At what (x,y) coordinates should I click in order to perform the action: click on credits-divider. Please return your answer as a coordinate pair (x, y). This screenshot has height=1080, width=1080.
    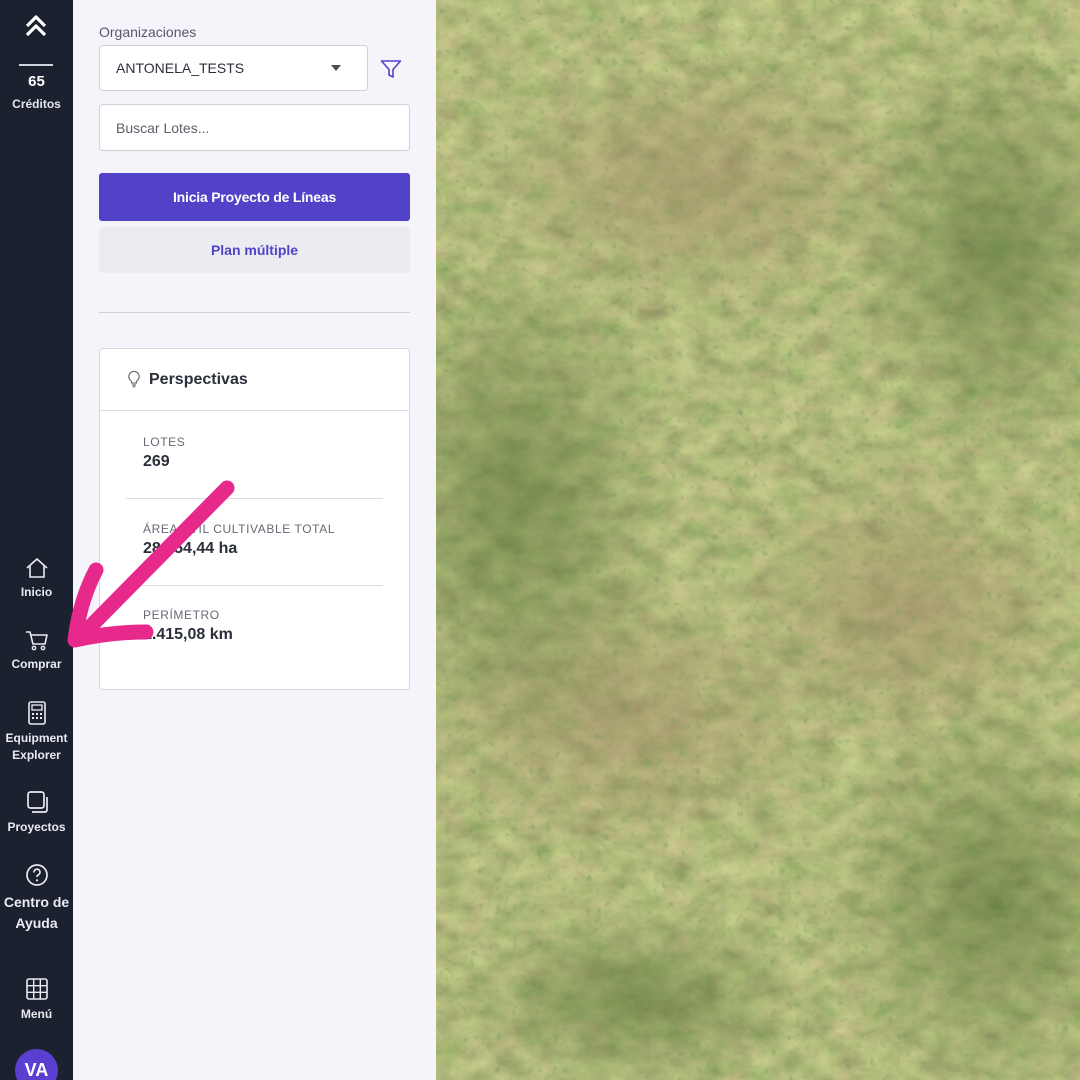
    Looking at the image, I should click on (36, 65).